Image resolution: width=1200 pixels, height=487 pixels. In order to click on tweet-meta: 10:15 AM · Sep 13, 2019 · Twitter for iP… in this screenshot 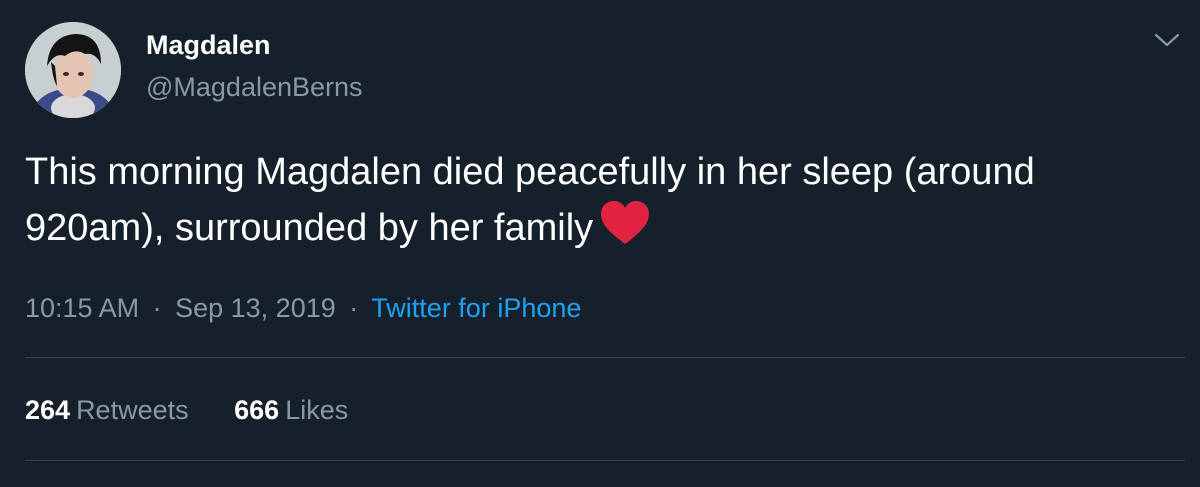, I will do `click(303, 308)`.